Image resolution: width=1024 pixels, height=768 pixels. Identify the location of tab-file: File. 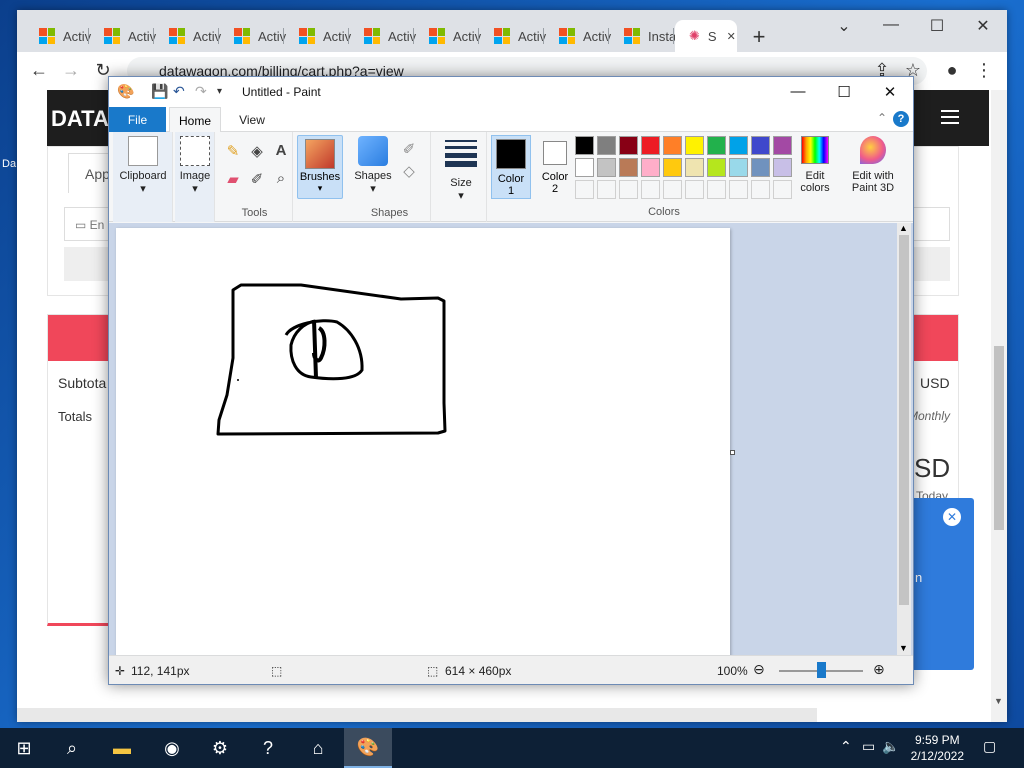
(137, 119).